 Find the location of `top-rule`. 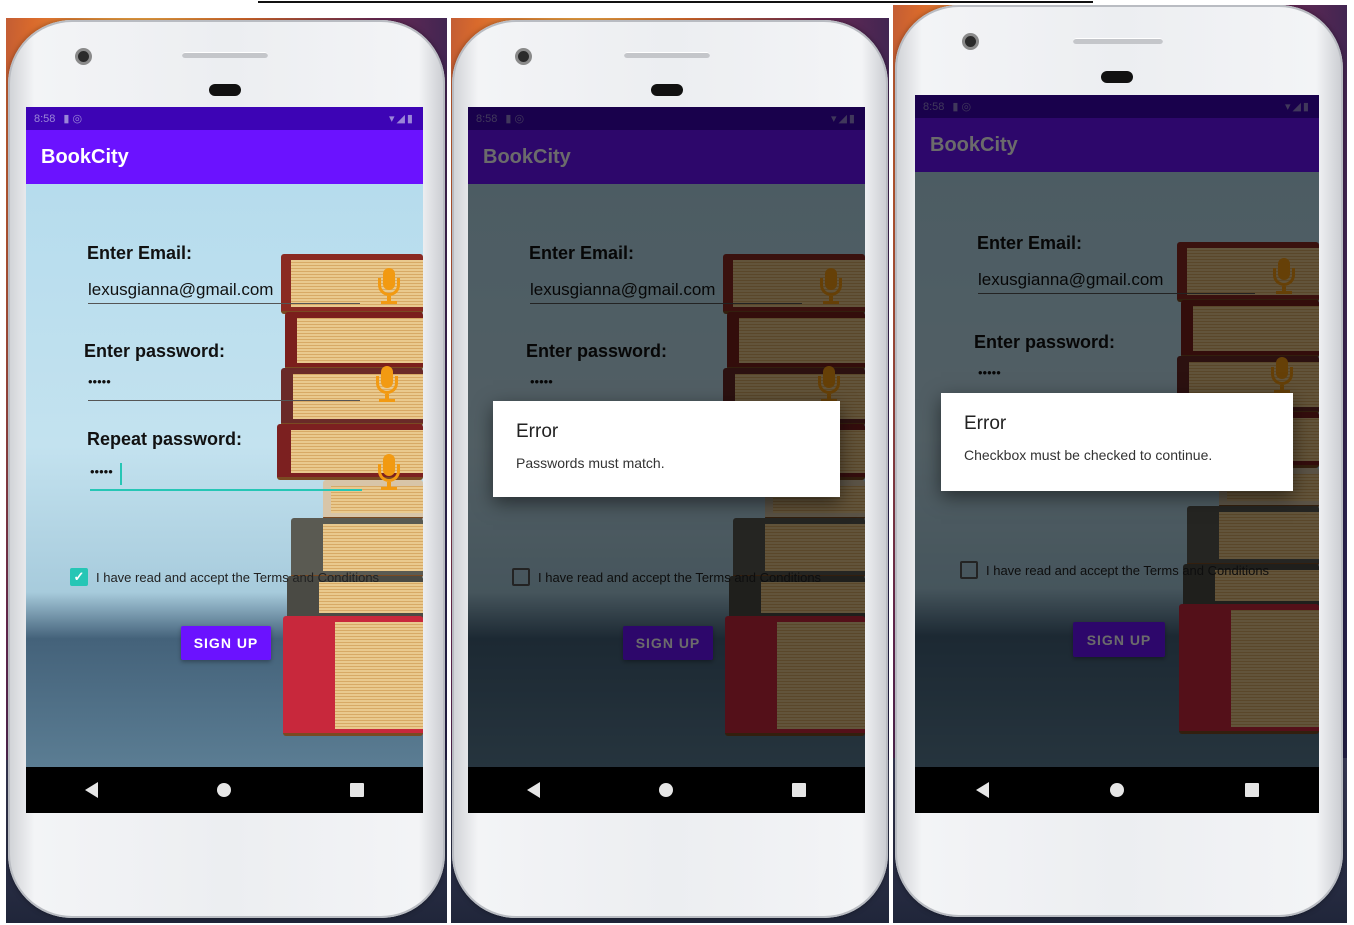

top-rule is located at coordinates (675, 2).